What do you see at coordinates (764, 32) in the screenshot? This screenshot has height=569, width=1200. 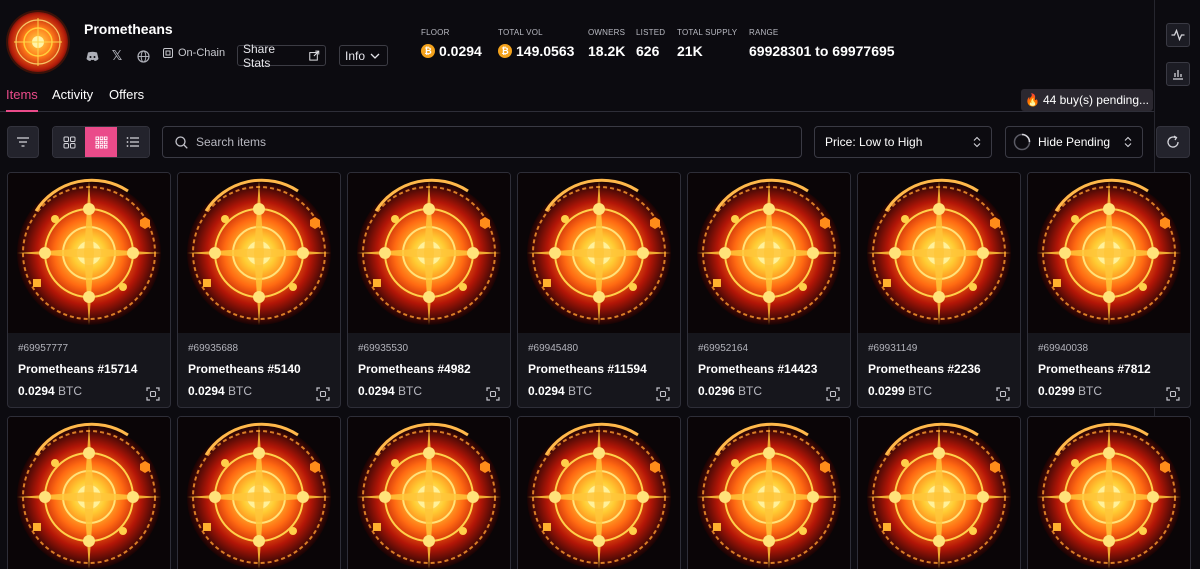 I see `stat-label: RANGE` at bounding box center [764, 32].